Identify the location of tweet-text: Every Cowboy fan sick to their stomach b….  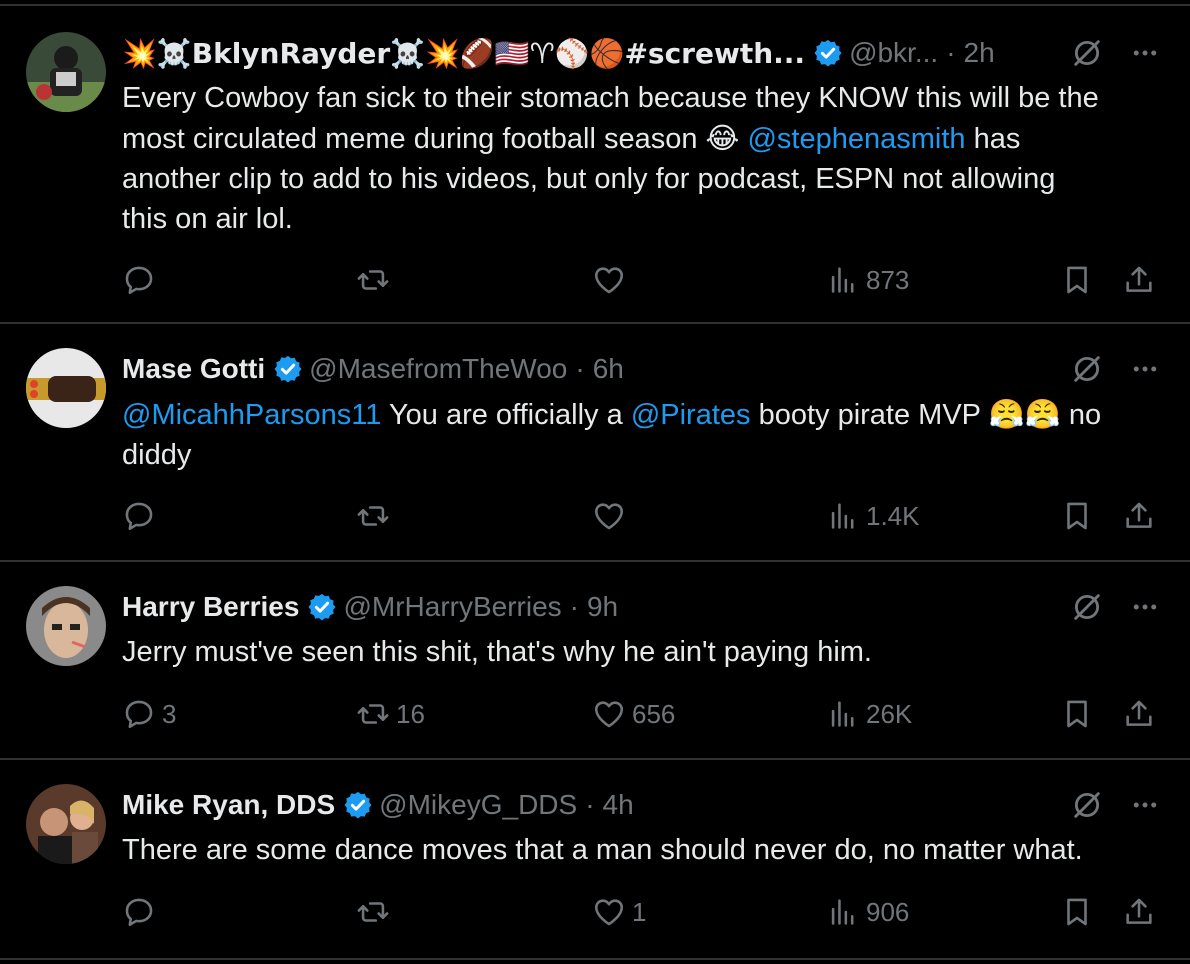
(641, 158).